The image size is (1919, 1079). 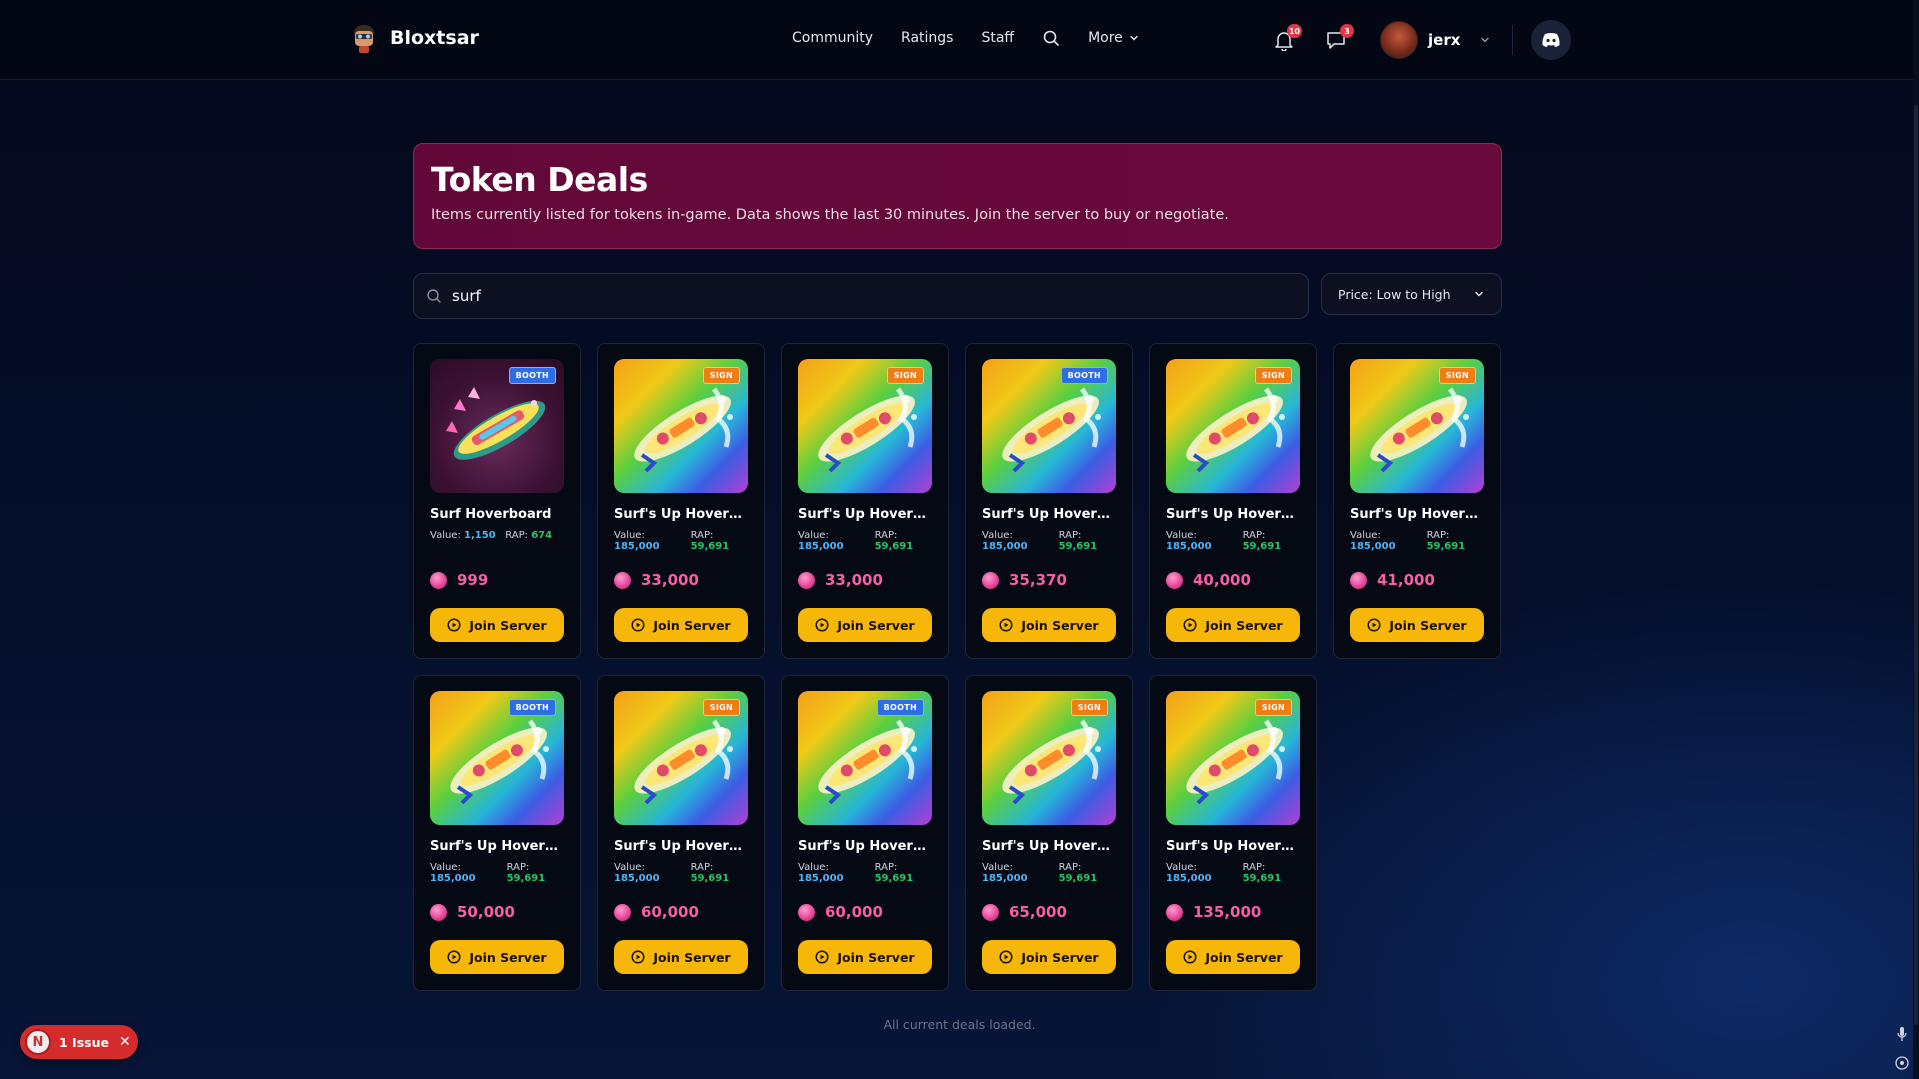 What do you see at coordinates (1916, 565) in the screenshot?
I see `scrollbar-thumb` at bounding box center [1916, 565].